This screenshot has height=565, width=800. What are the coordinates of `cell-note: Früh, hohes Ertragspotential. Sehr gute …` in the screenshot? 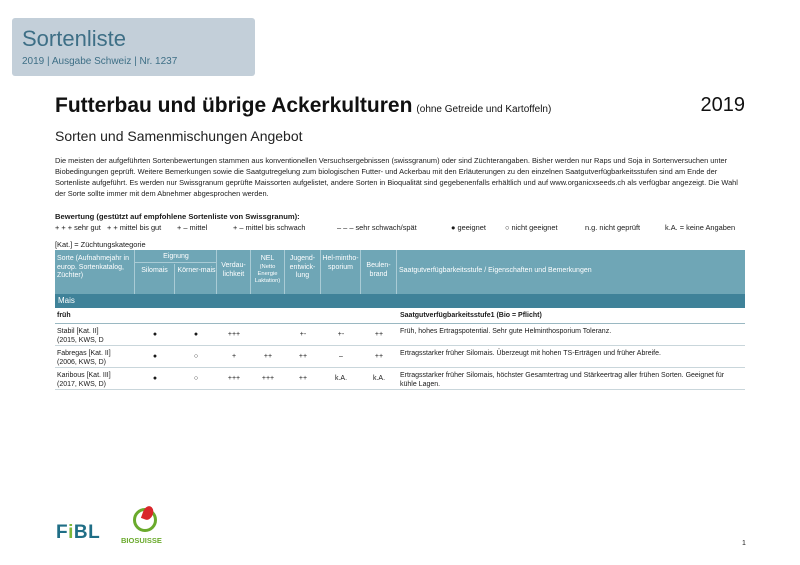 It's located at (506, 331).